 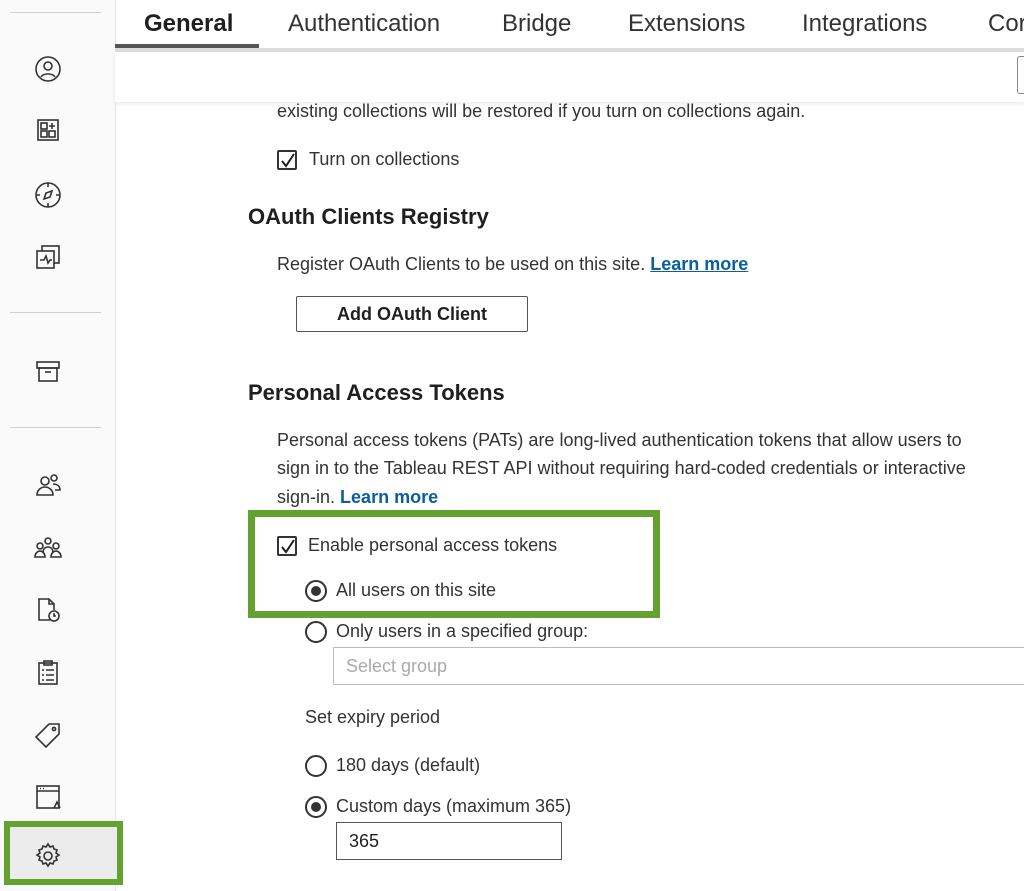 What do you see at coordinates (48, 797) in the screenshot?
I see `site-status-icon` at bounding box center [48, 797].